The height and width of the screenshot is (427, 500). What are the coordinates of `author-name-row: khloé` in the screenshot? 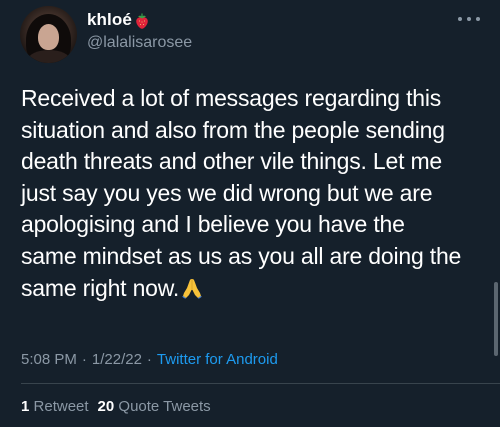 It's located at (118, 20).